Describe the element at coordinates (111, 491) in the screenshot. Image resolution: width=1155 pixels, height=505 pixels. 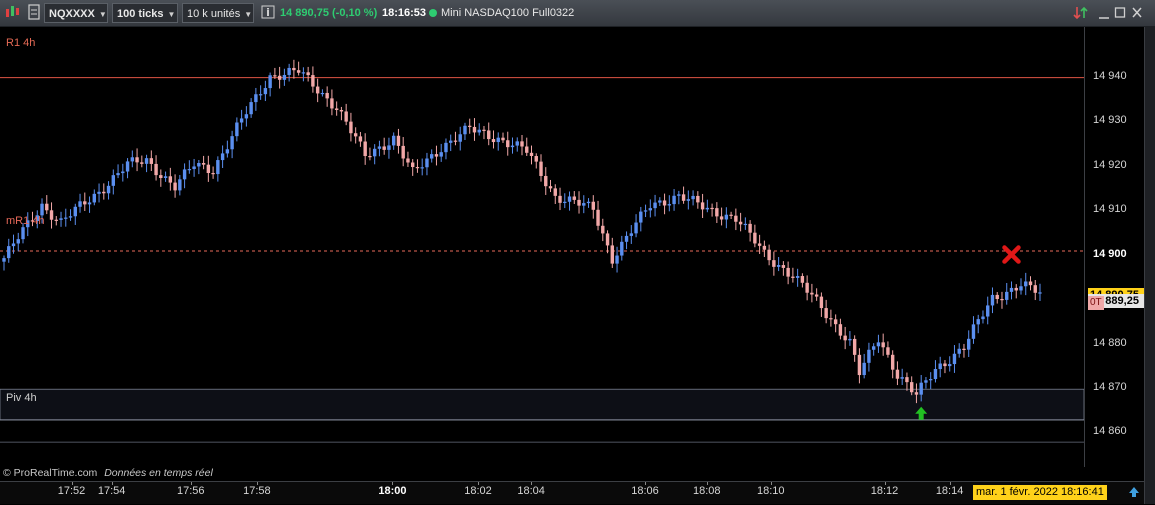
I see `x-tick-label: 17:54` at that location.